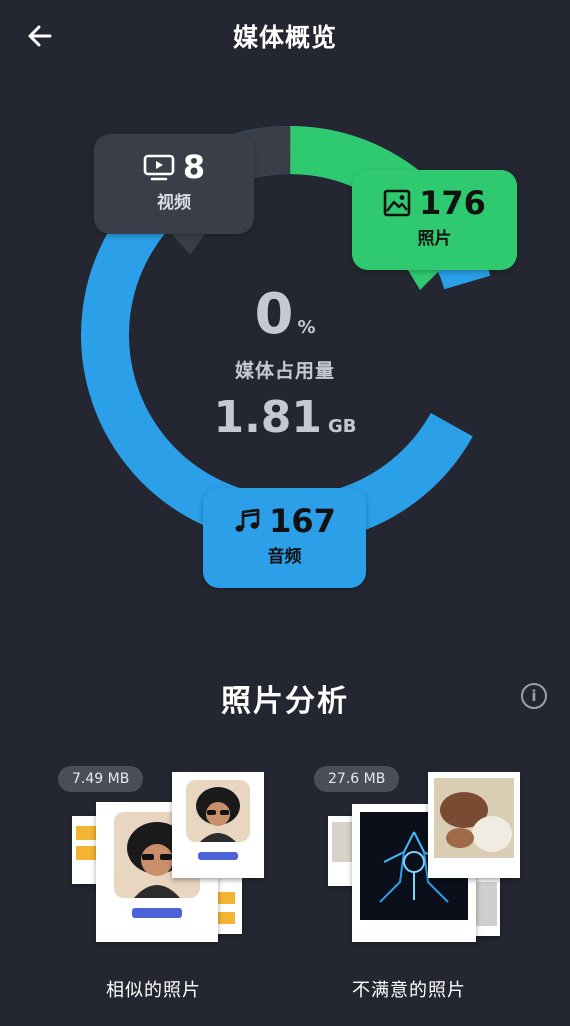 This screenshot has width=570, height=1026. I want to click on photo-label: 照片, so click(434, 239).